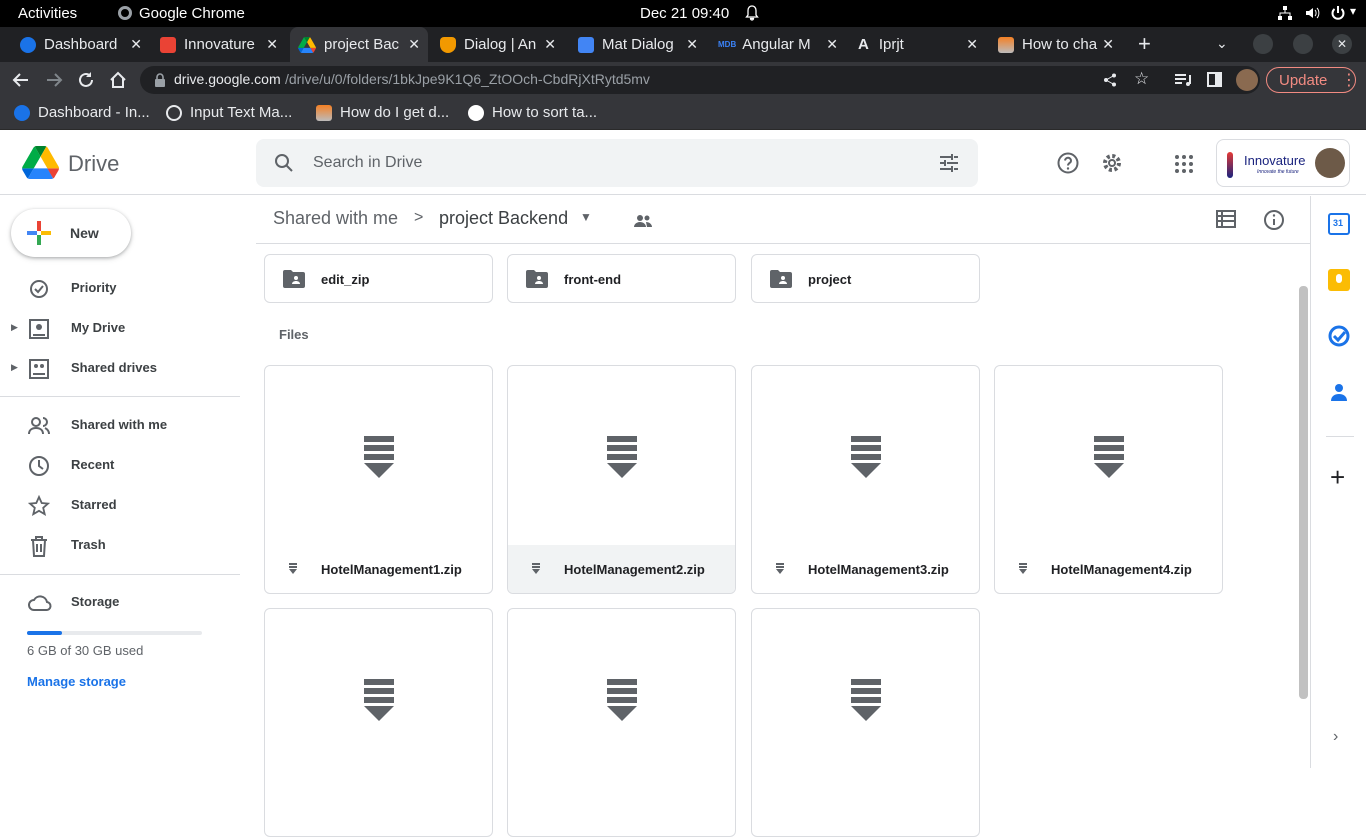 The height and width of the screenshot is (837, 1366). What do you see at coordinates (47, 13) in the screenshot?
I see `activities-button: Activities` at bounding box center [47, 13].